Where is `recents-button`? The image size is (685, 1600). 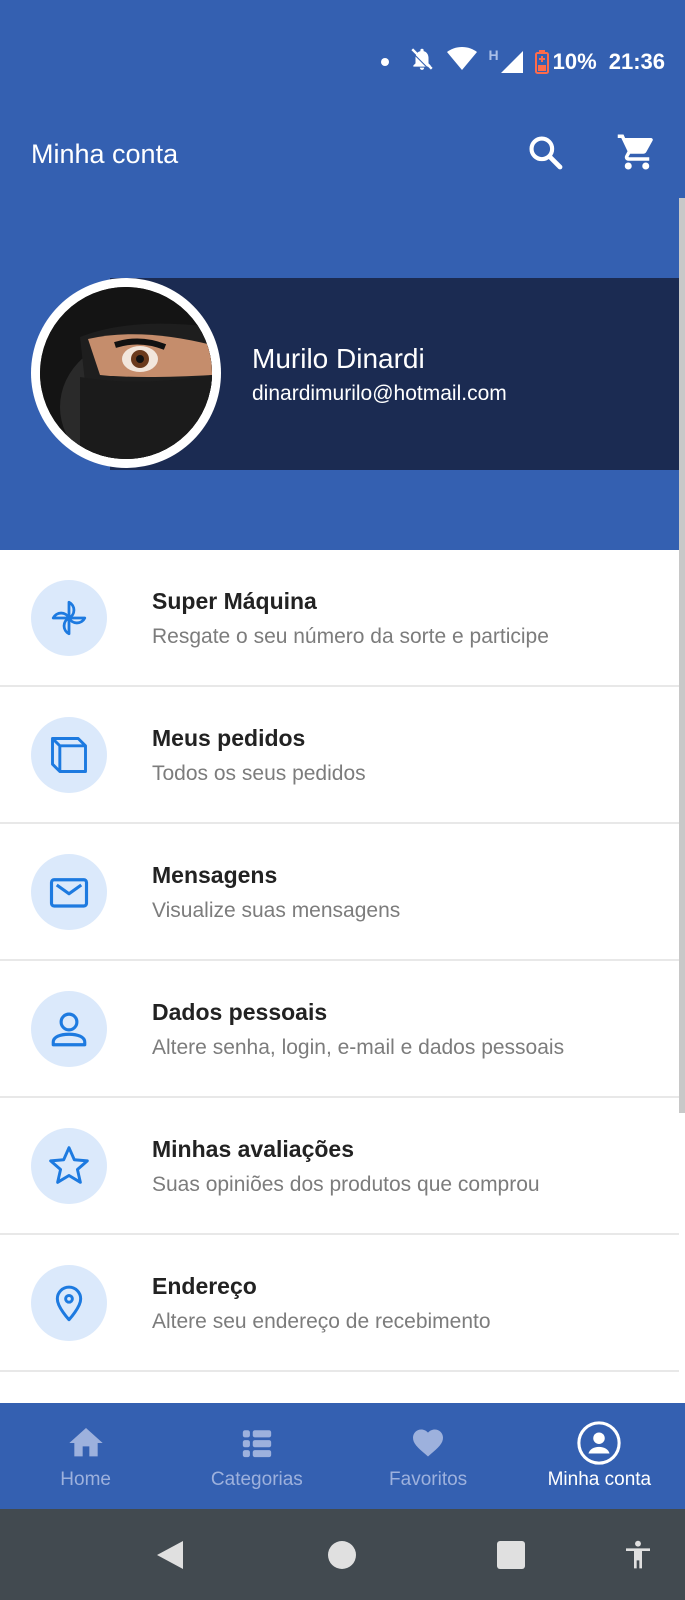
recents-button is located at coordinates (511, 1555).